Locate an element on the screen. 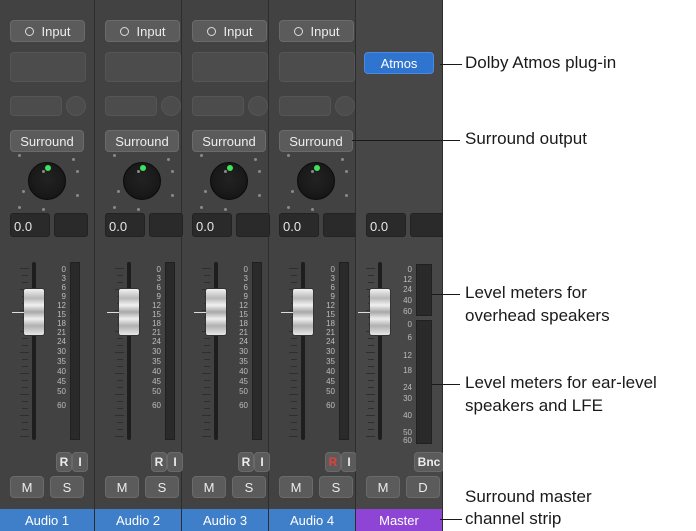  channel-name: Audio 2 is located at coordinates (138, 520).